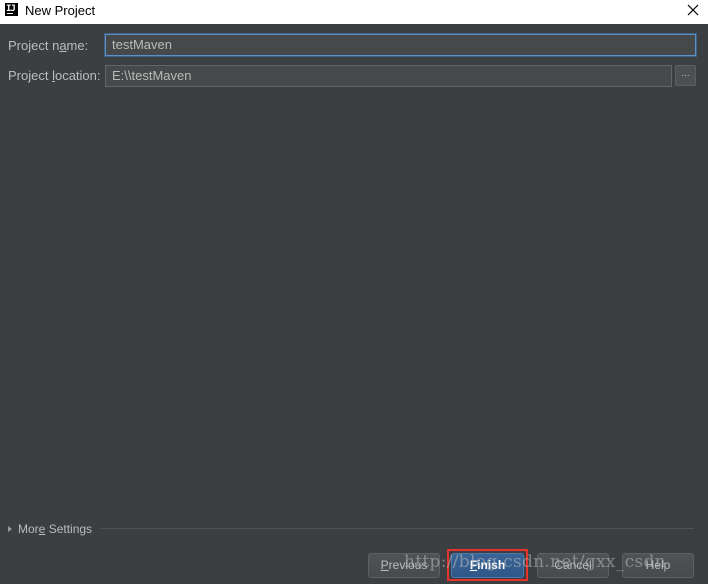 This screenshot has height=584, width=708. I want to click on close-button, so click(693, 10).